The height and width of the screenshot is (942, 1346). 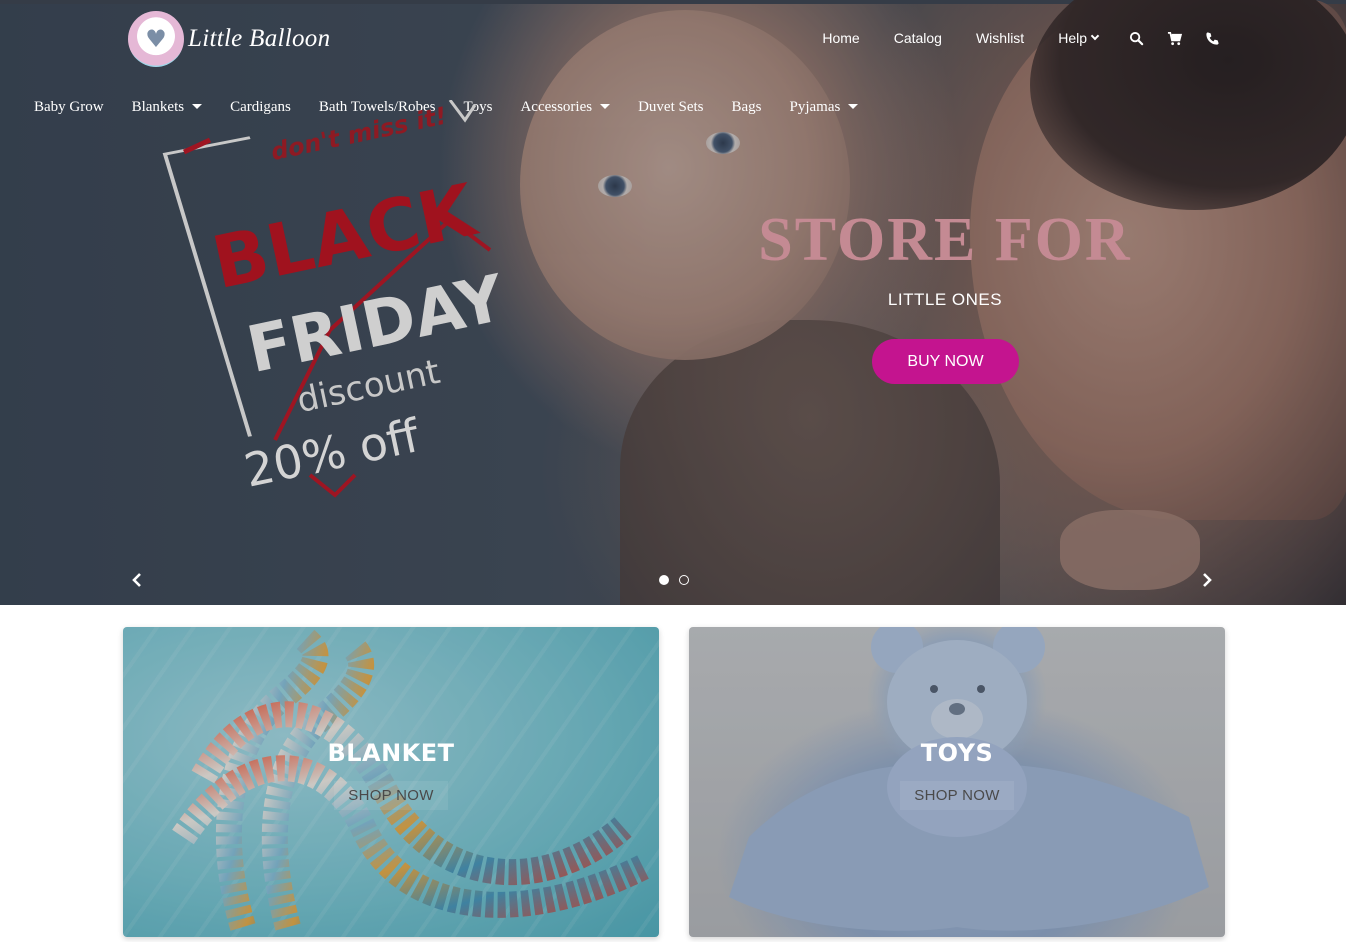 I want to click on brand-logo: ♥ Little Balloon, so click(x=229, y=39).